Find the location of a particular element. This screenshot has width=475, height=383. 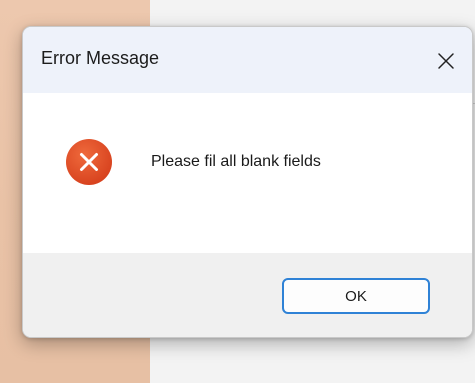

close-icon is located at coordinates (446, 61).